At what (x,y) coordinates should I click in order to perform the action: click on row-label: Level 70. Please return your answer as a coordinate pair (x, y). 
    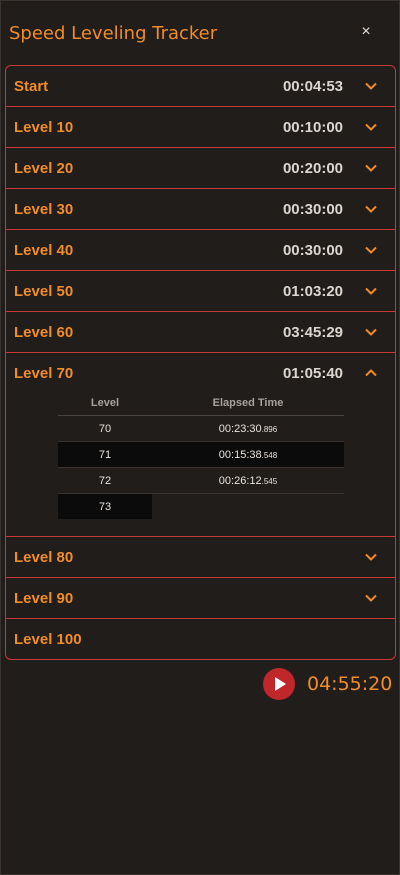
    Looking at the image, I should click on (44, 373).